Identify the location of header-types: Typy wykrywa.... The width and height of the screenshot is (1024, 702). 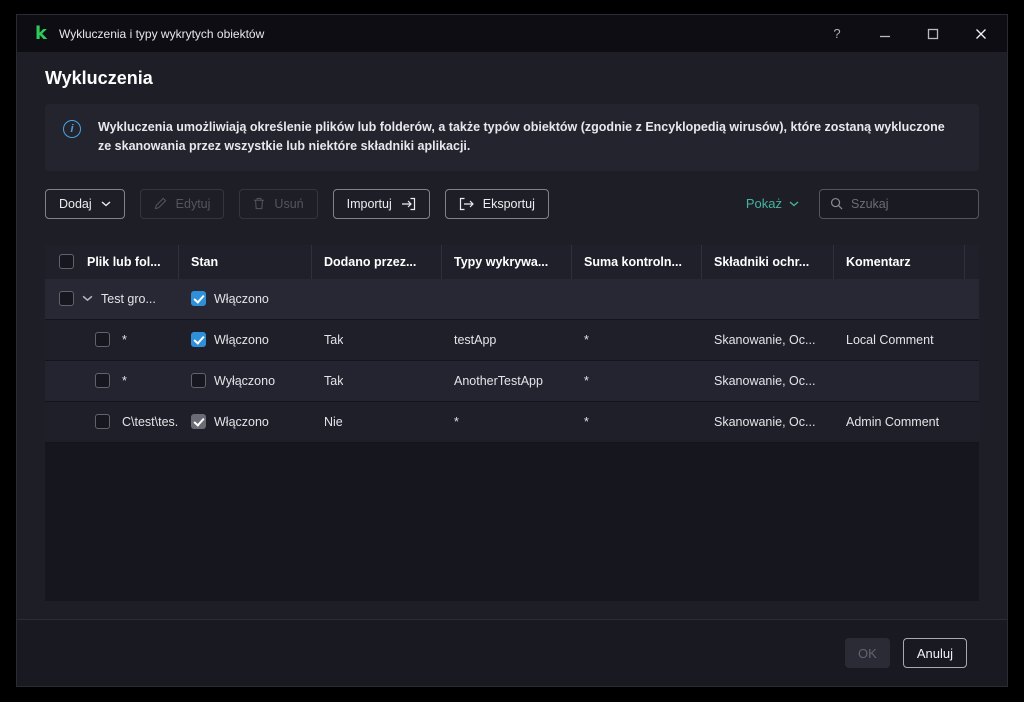
(507, 261).